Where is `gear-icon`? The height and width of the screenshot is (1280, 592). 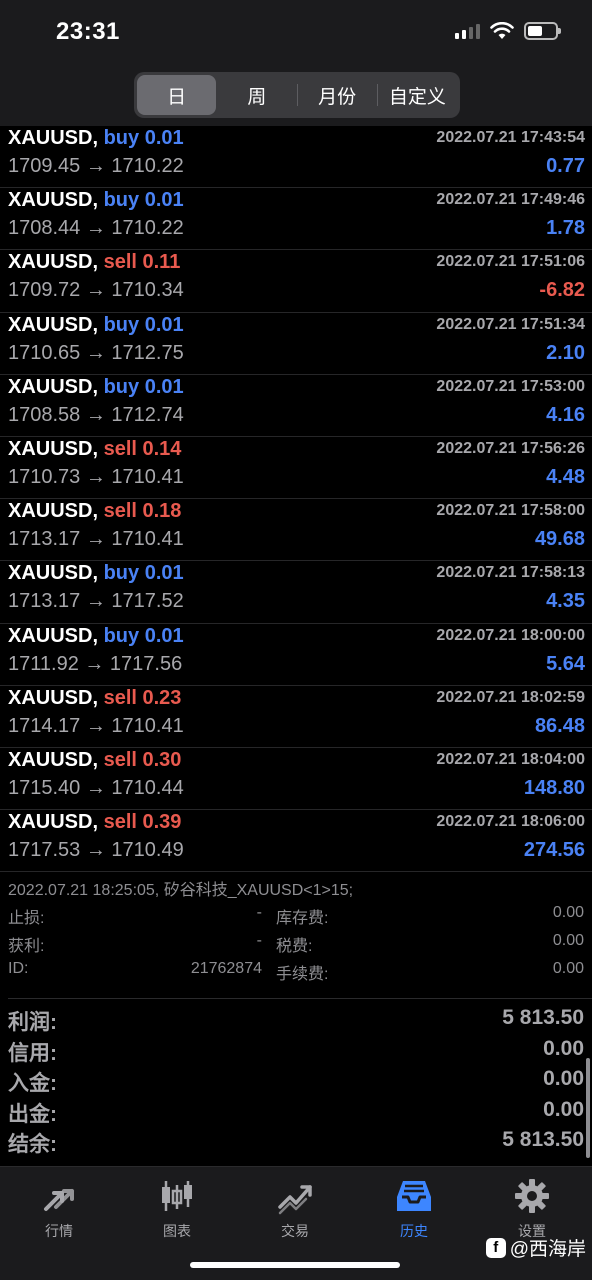 gear-icon is located at coordinates (532, 1196).